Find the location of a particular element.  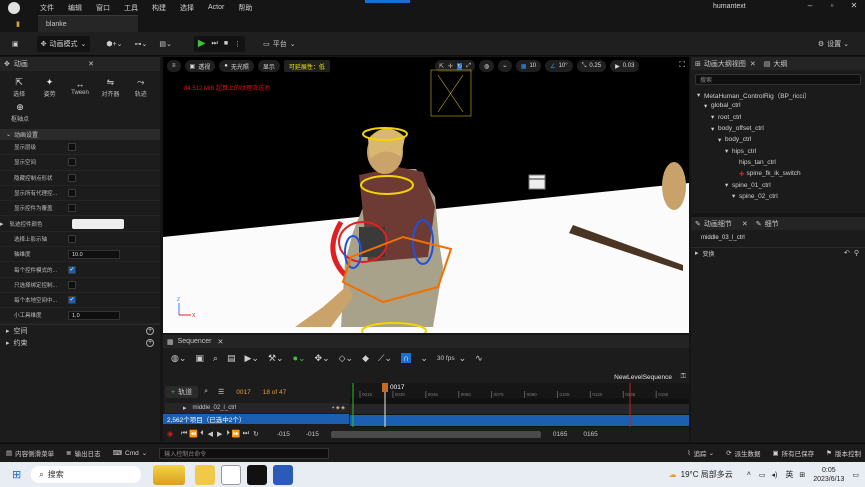

console-input: 输入控制台命令 is located at coordinates (244, 453).